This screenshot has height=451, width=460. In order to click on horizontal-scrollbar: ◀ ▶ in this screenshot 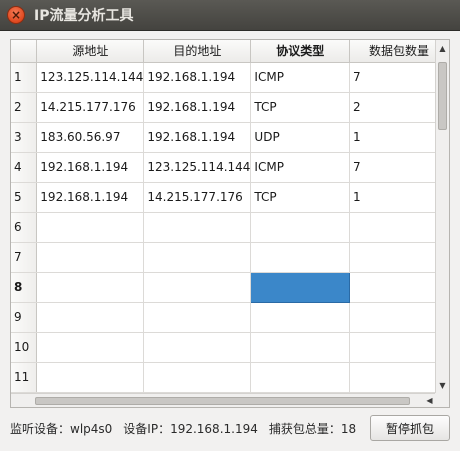, I will do `click(230, 400)`.